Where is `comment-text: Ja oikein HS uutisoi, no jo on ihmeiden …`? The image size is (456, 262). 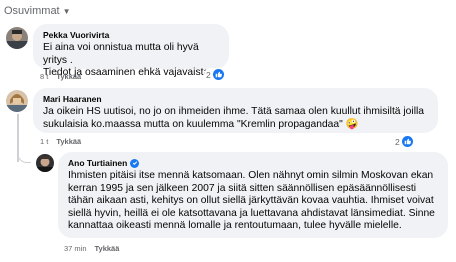 comment-text: Ja oikein HS uutisoi, no jo on ihmeiden … is located at coordinates (235, 118).